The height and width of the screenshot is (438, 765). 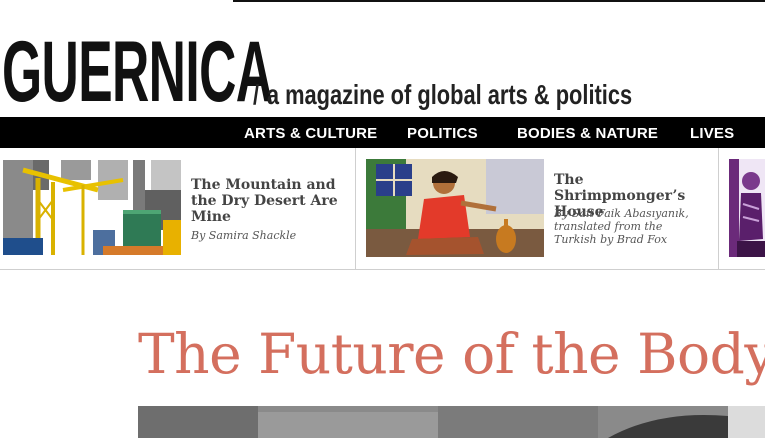 I want to click on site-logo: GUERNICA, so click(x=137, y=72).